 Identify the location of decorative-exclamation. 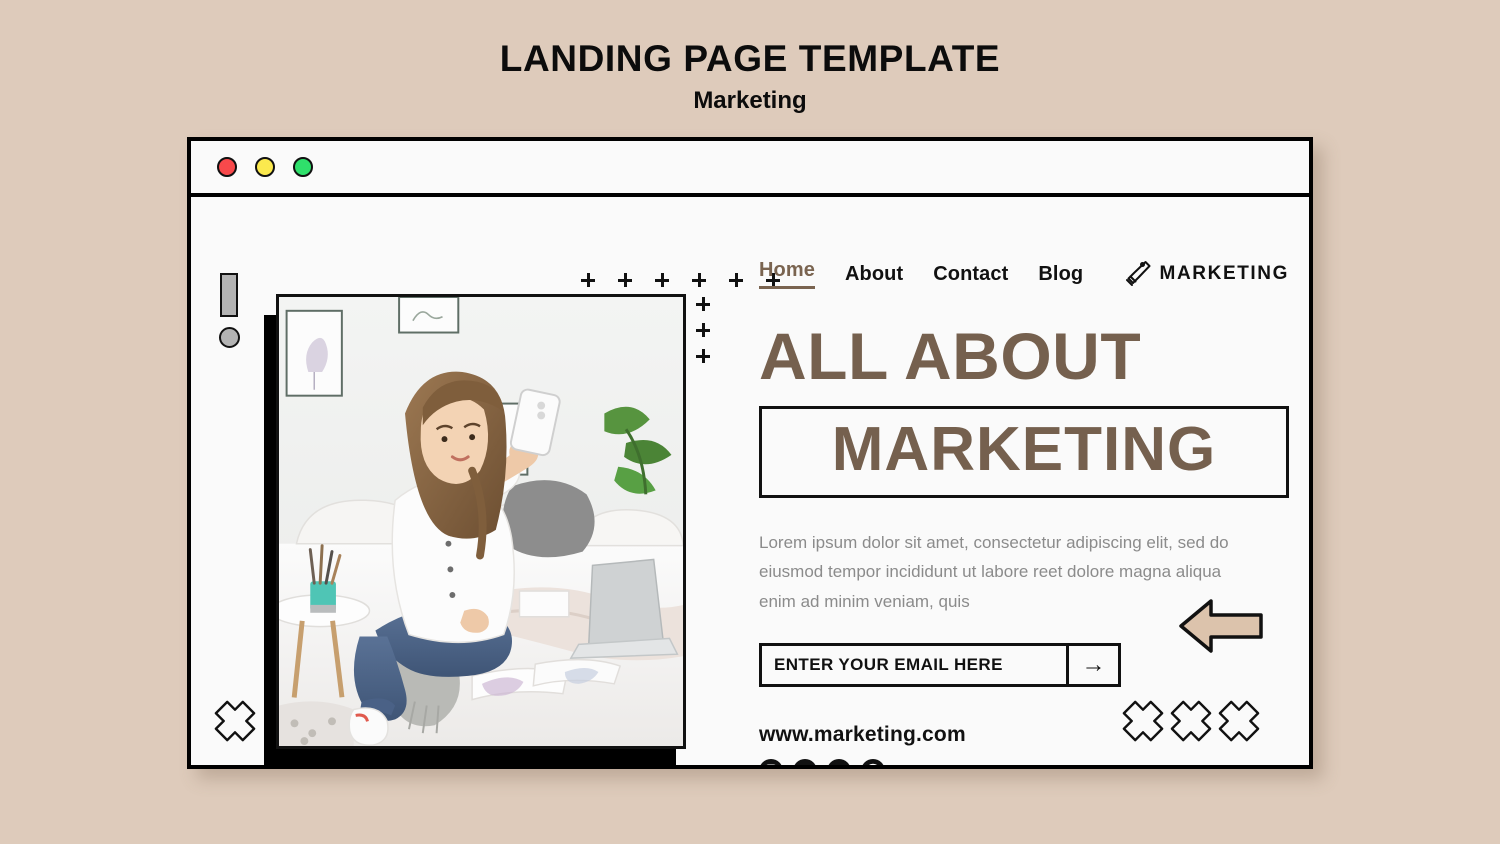
(229, 310).